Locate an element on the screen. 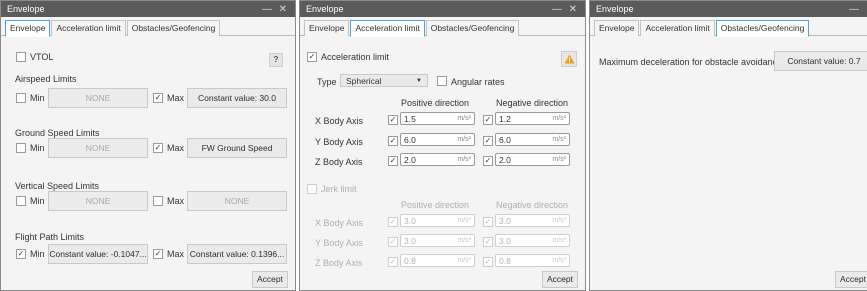  jerk-x-pos-input: 3.0 m/s³ is located at coordinates (437, 220).